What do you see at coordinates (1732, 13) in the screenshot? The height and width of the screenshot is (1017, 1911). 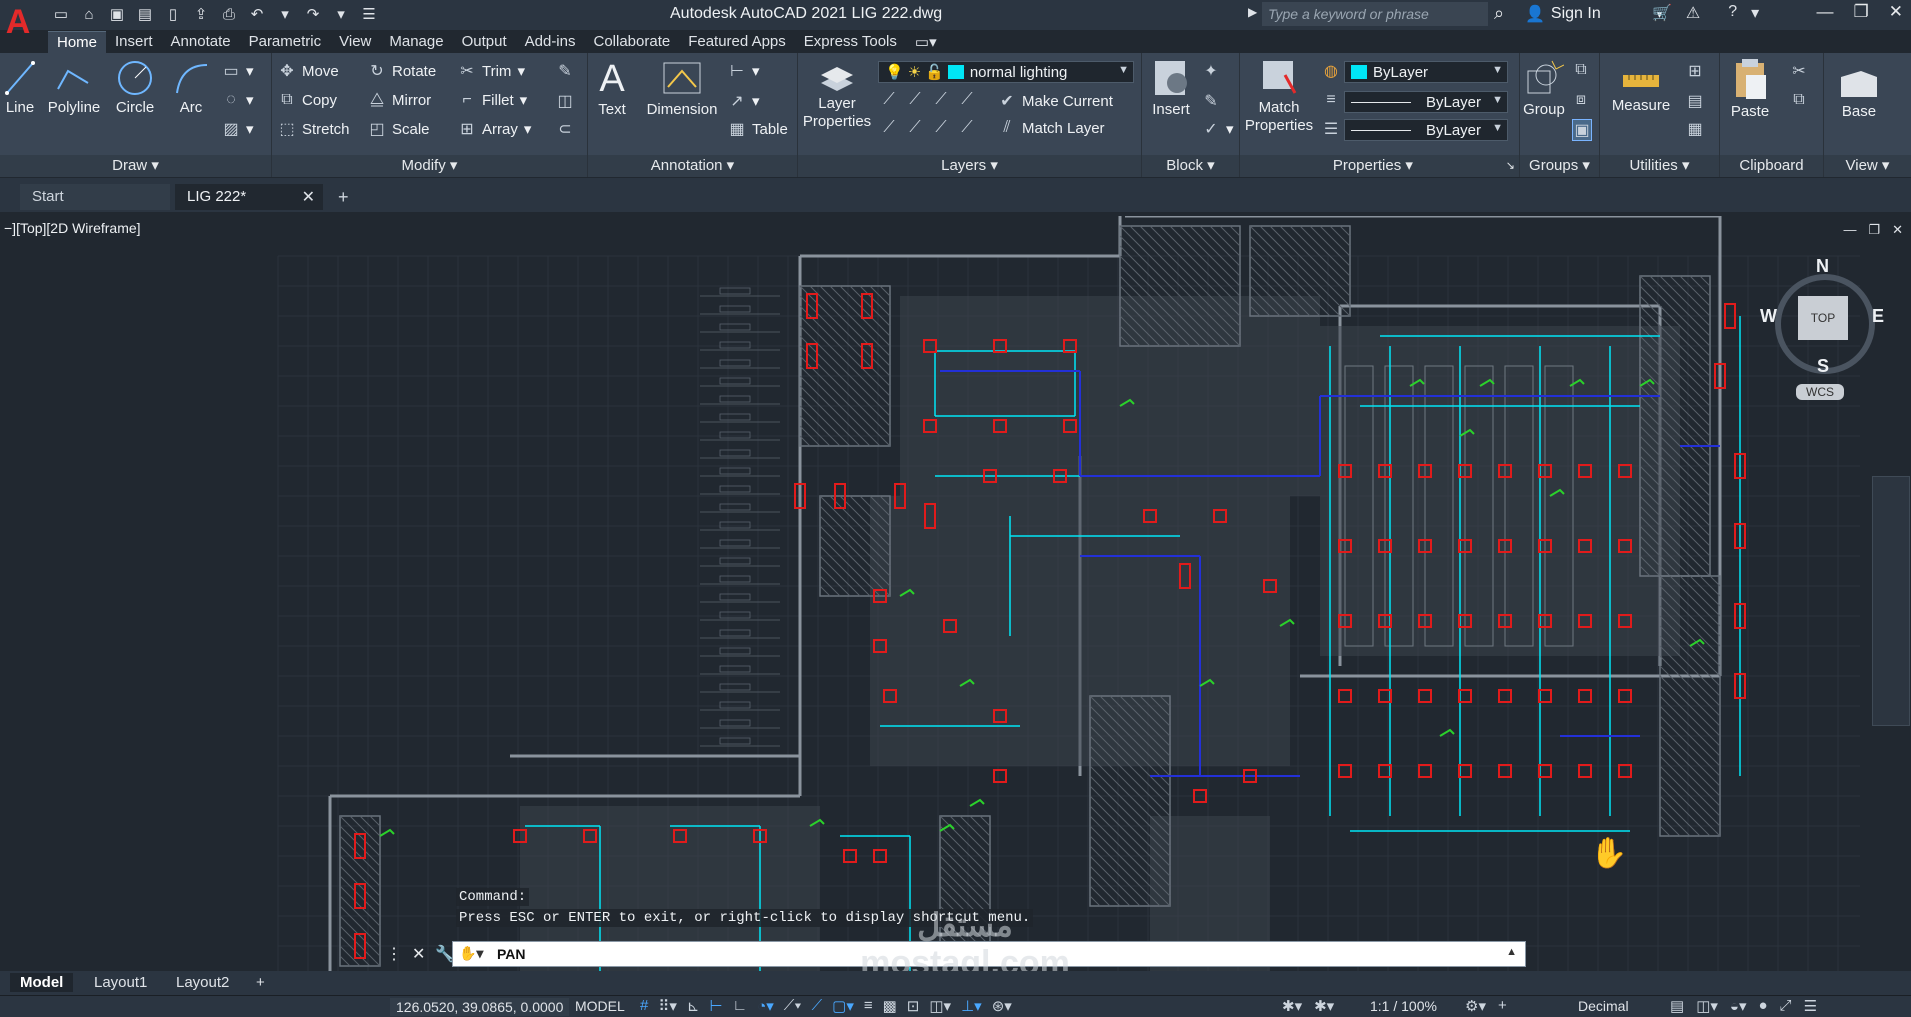 I see `help-icon: ?` at bounding box center [1732, 13].